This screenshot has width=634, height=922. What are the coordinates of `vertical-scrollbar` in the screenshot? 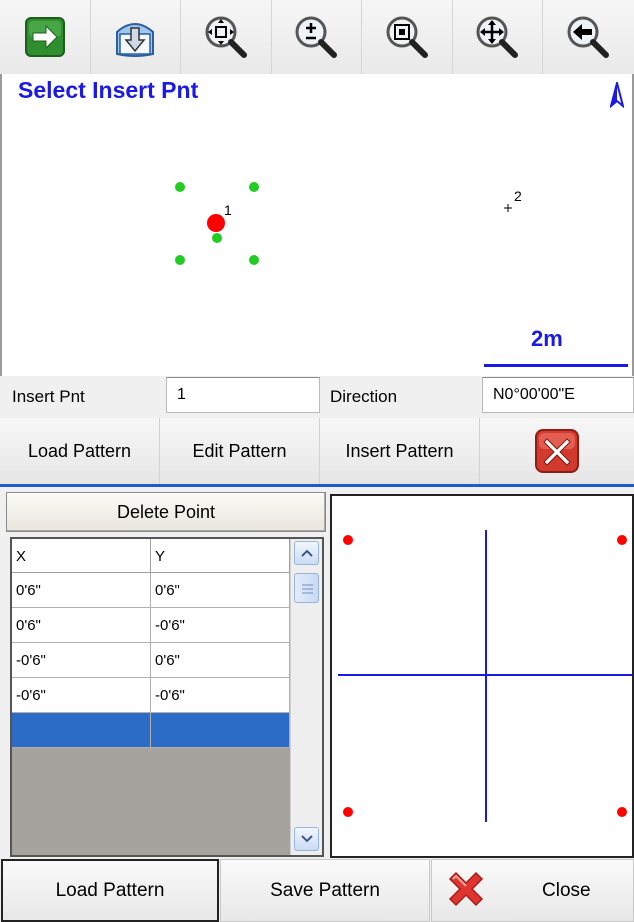 It's located at (306, 697).